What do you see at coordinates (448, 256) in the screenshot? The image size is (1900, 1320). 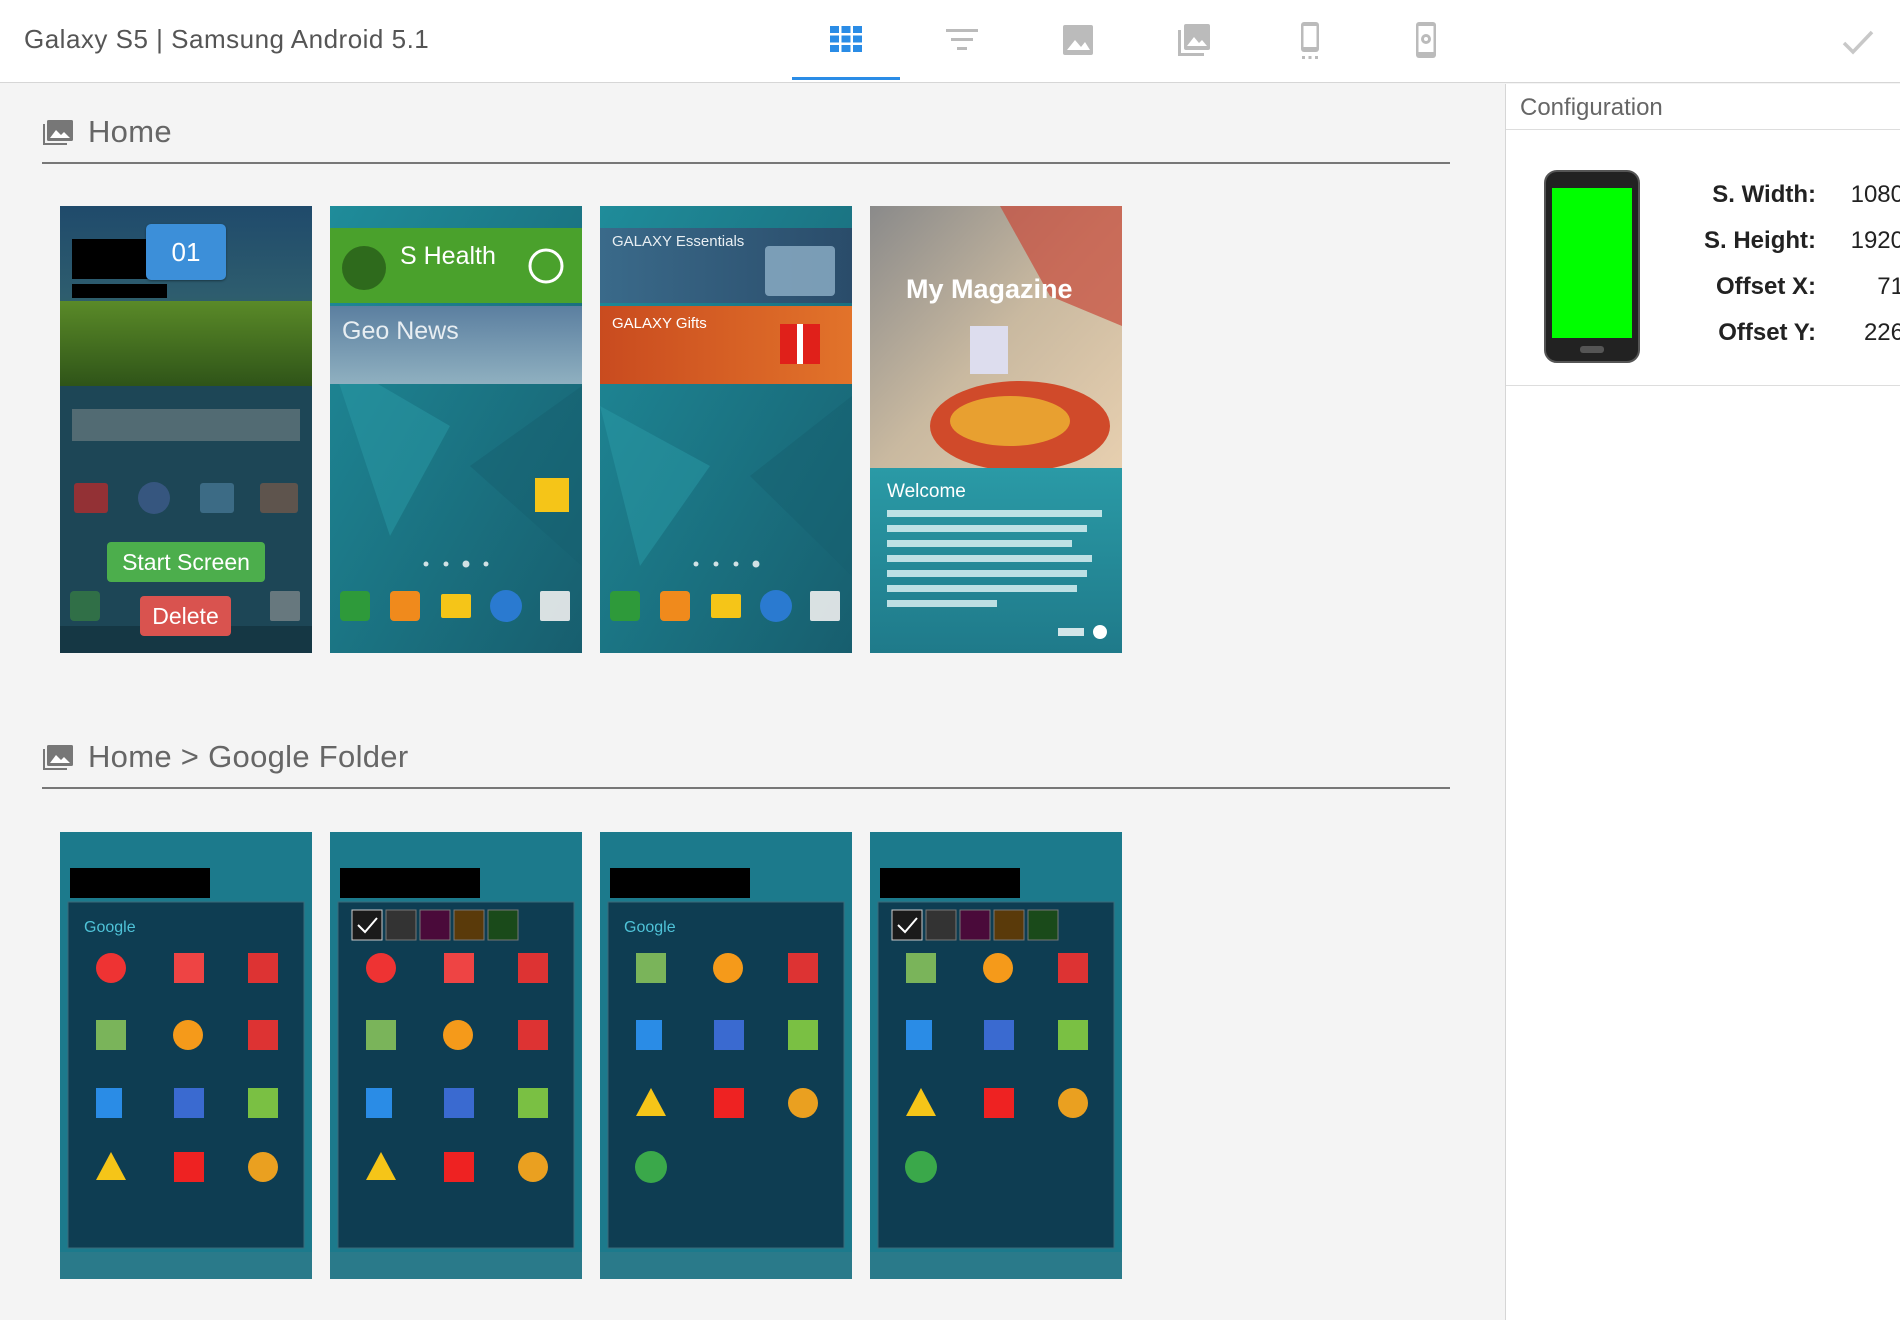 I see `tile-title: S Health` at bounding box center [448, 256].